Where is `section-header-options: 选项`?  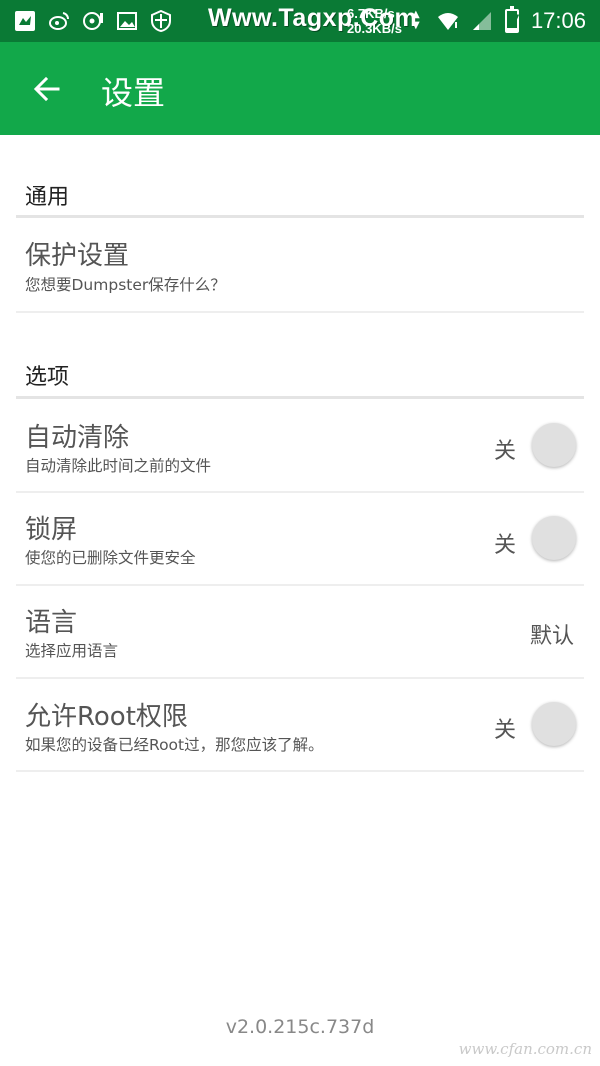
section-header-options: 选项 is located at coordinates (47, 377).